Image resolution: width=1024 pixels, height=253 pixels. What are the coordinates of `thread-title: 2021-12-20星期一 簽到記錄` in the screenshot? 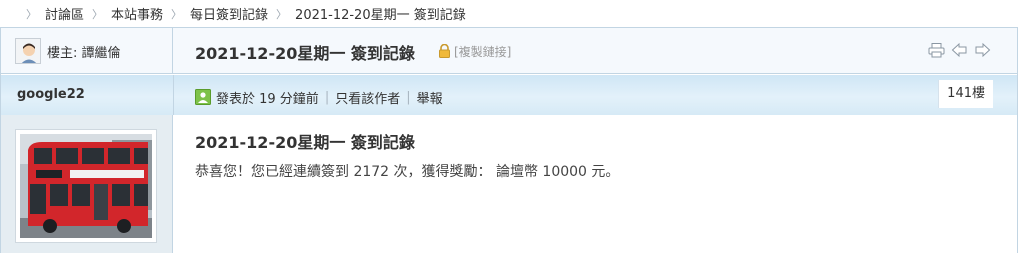 It's located at (305, 53).